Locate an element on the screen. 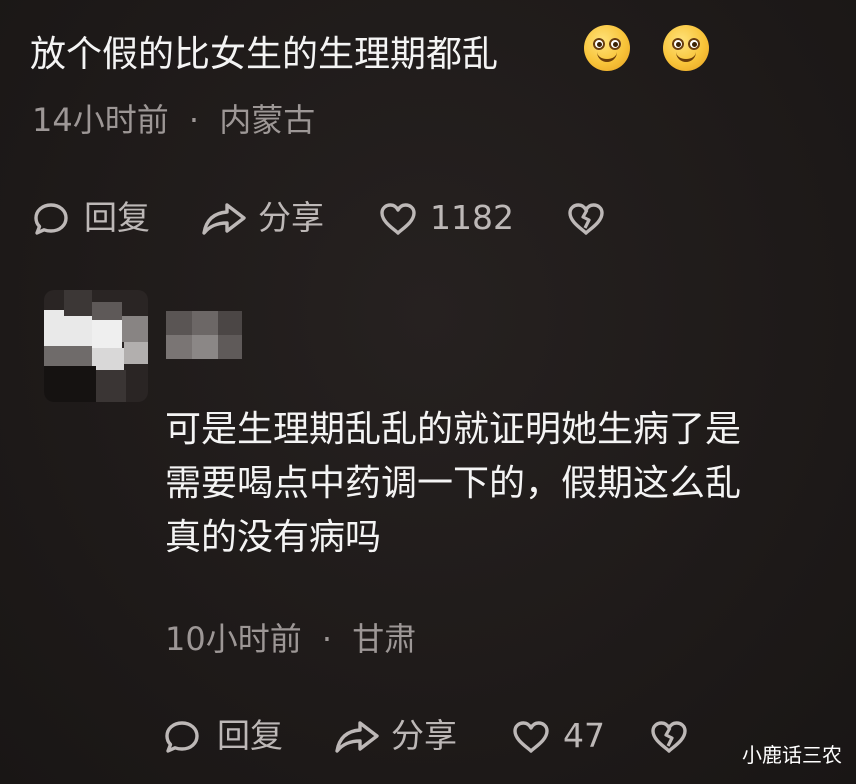  comment-1-location: 内蒙古 is located at coordinates (267, 120).